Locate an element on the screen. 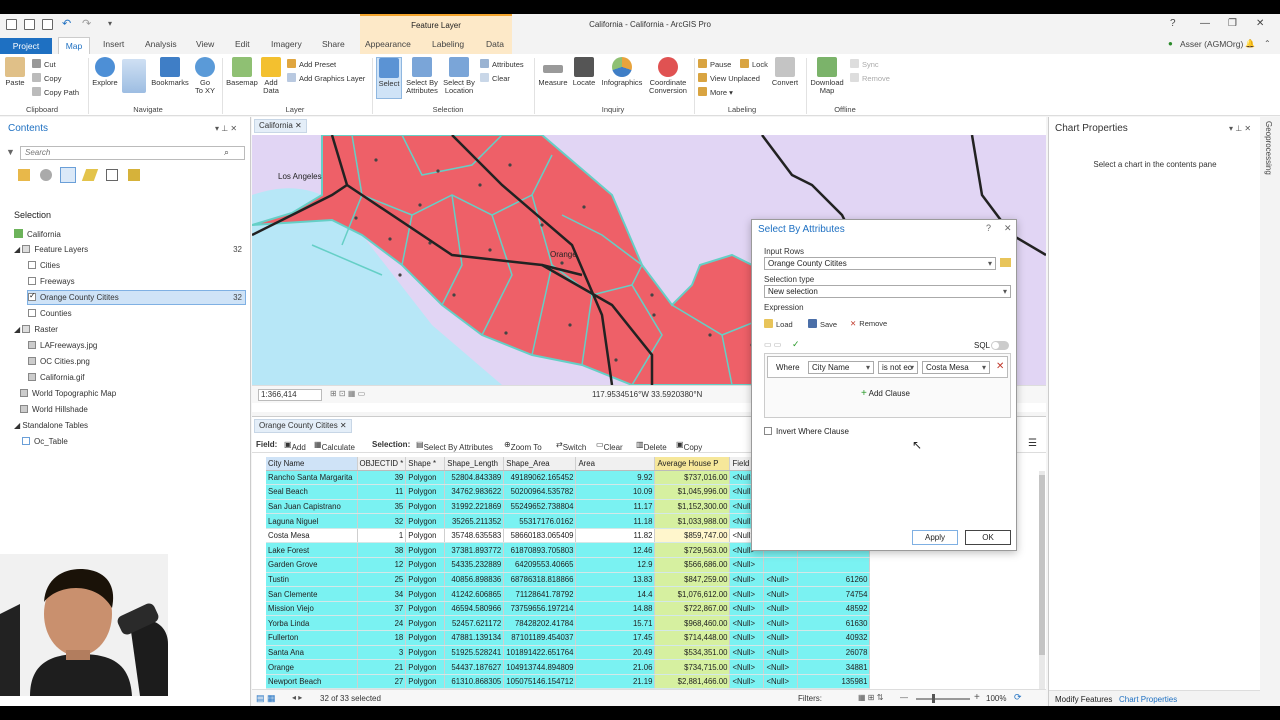  table-cell: 21.19 is located at coordinates (615, 682).